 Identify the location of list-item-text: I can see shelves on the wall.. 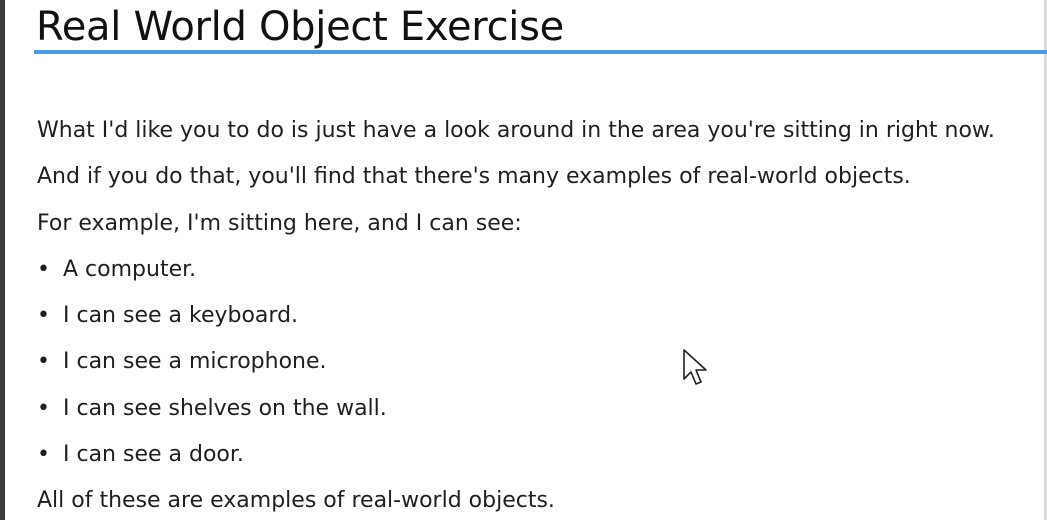
(225, 408).